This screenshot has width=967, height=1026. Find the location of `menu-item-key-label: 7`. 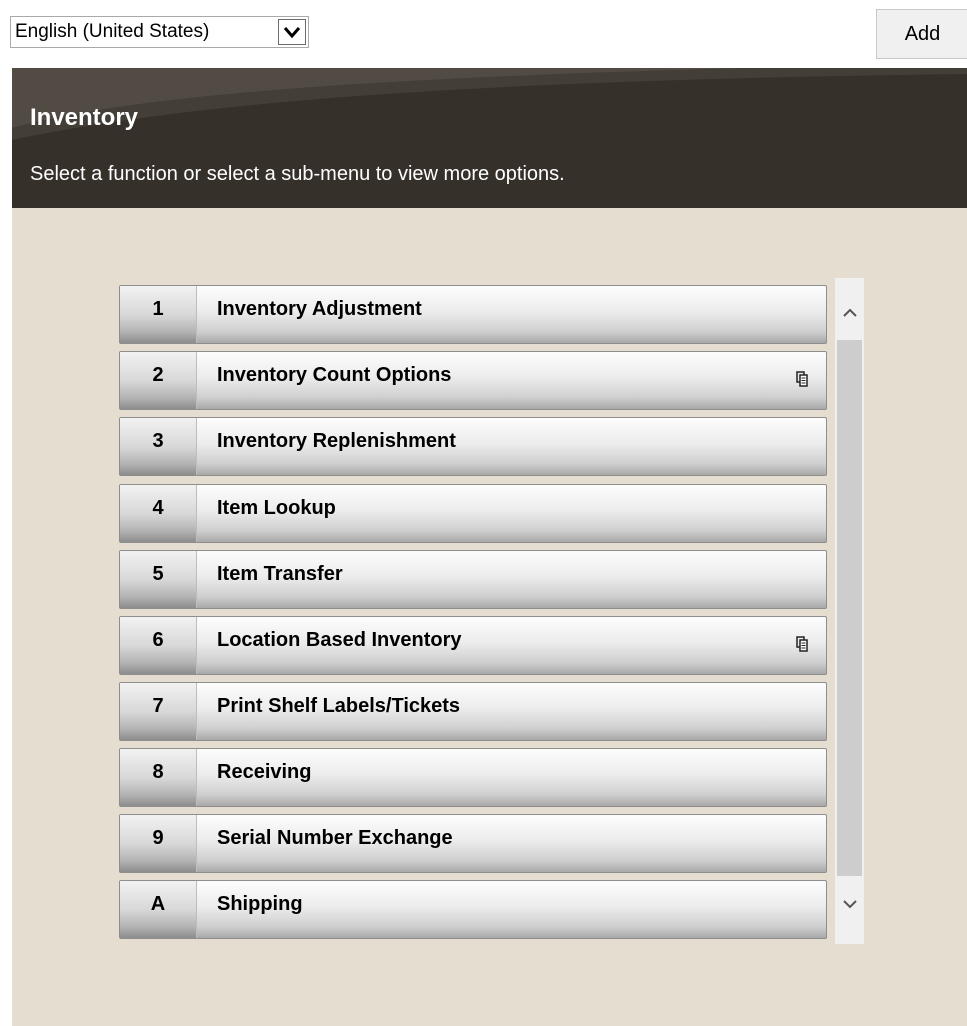

menu-item-key-label: 7 is located at coordinates (158, 706).